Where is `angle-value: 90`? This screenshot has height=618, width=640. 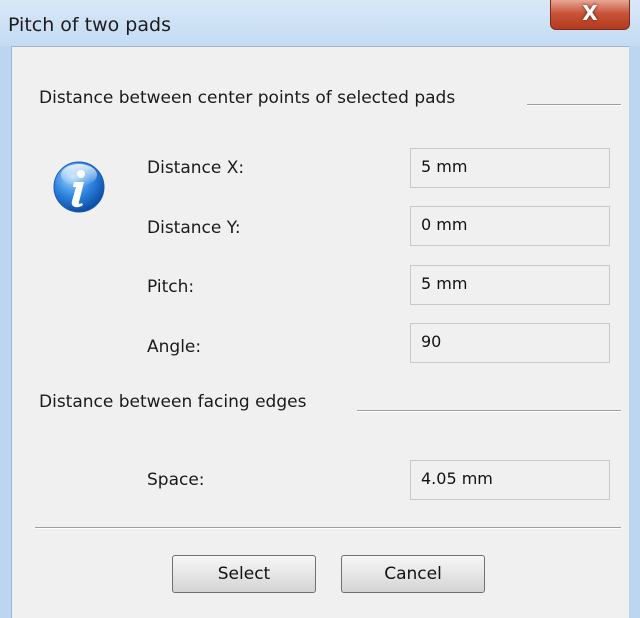
angle-value: 90 is located at coordinates (510, 343).